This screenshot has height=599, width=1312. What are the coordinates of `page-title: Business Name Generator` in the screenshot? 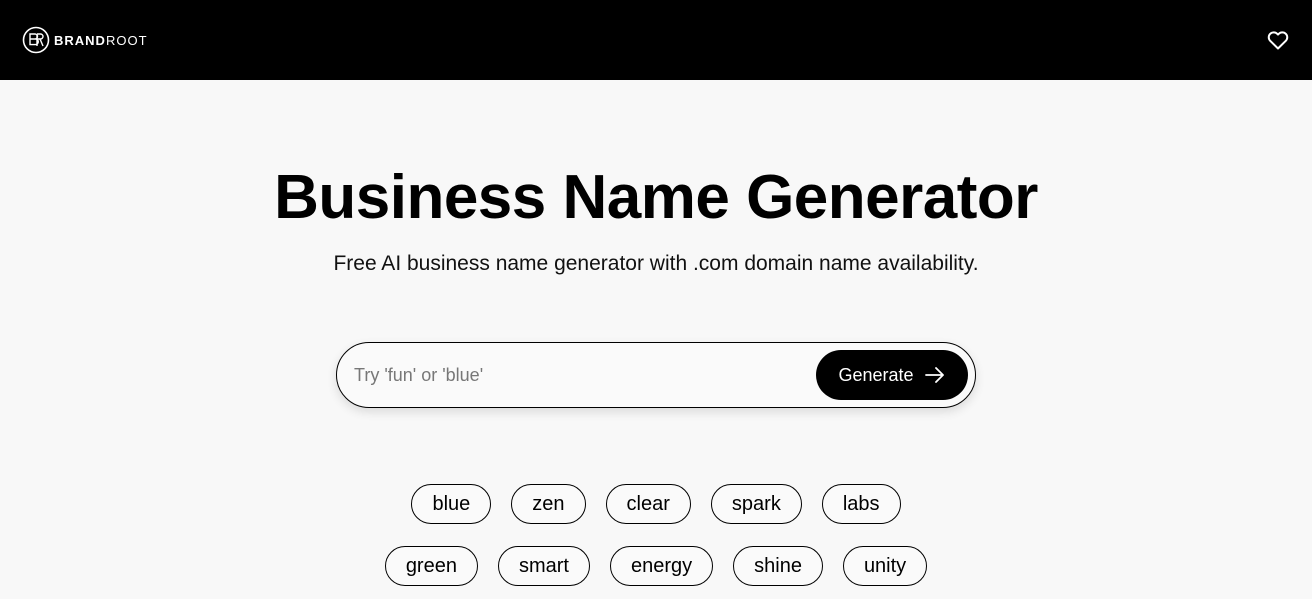 It's located at (656, 197).